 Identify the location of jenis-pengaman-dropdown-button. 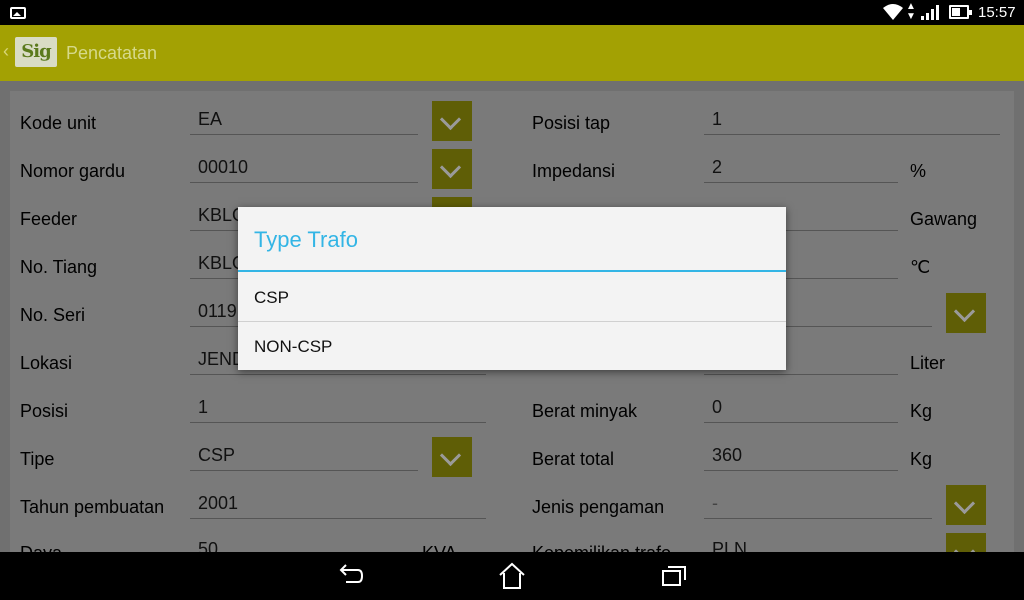
(966, 505).